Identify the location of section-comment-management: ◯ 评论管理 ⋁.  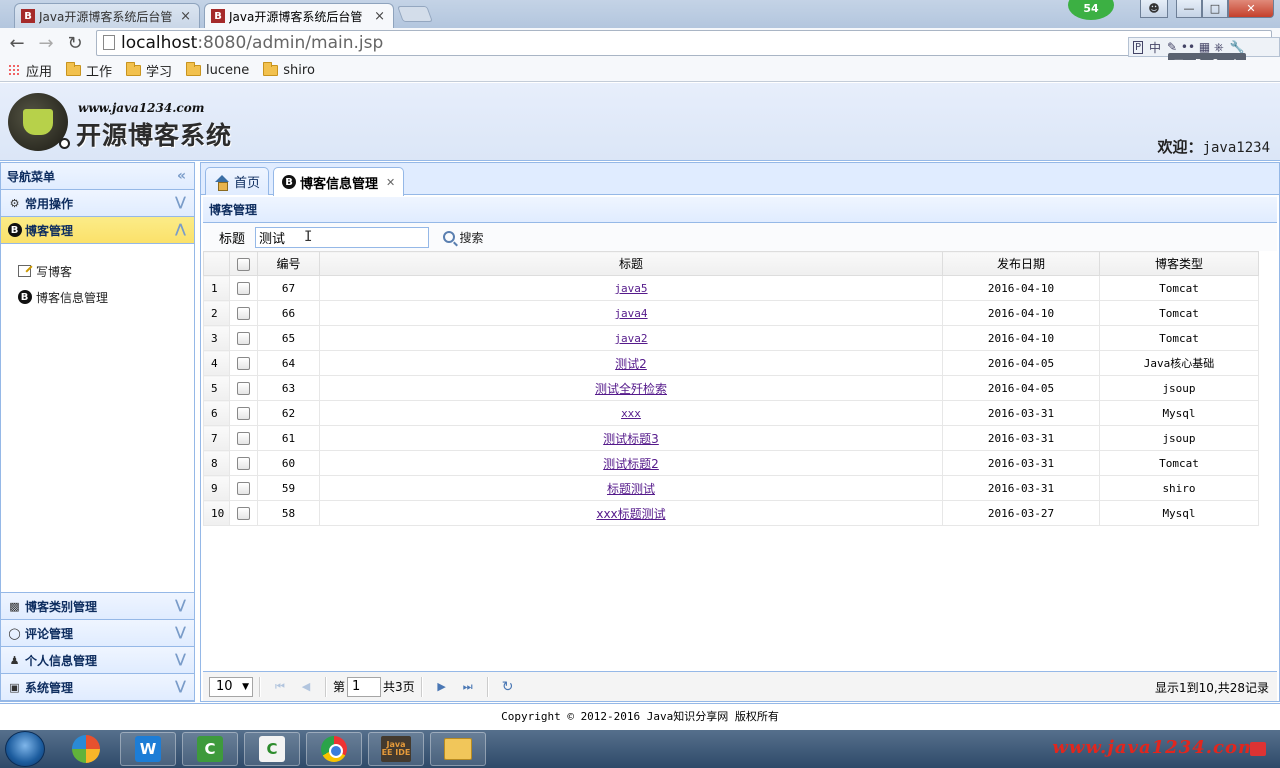
(97, 633).